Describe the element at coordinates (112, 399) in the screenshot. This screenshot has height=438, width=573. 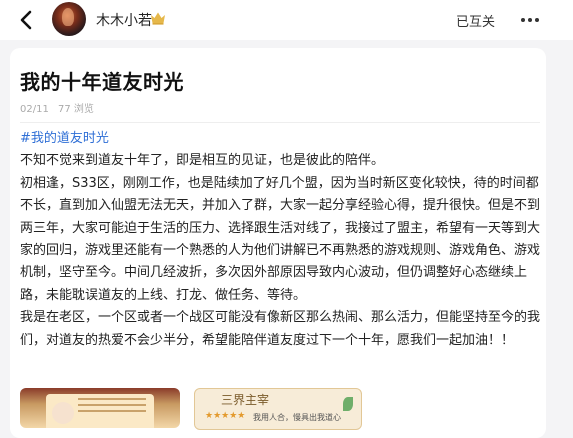
I see `thumbnail-text-lines` at that location.